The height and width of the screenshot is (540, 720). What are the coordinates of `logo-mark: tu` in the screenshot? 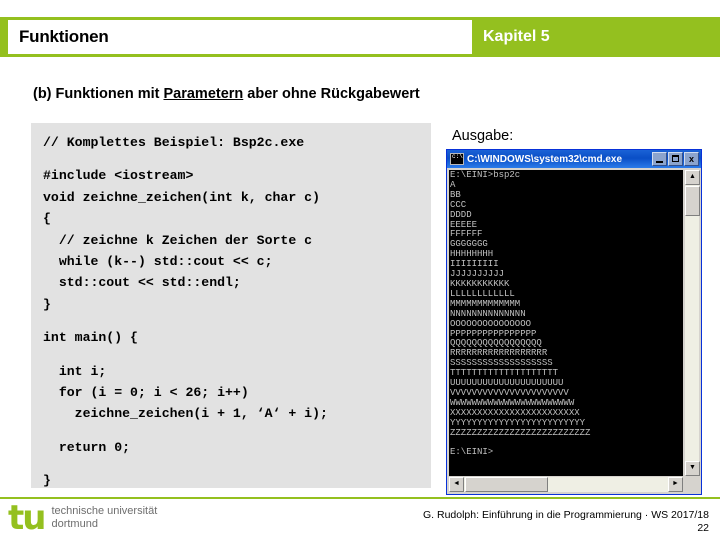 It's located at (27, 518).